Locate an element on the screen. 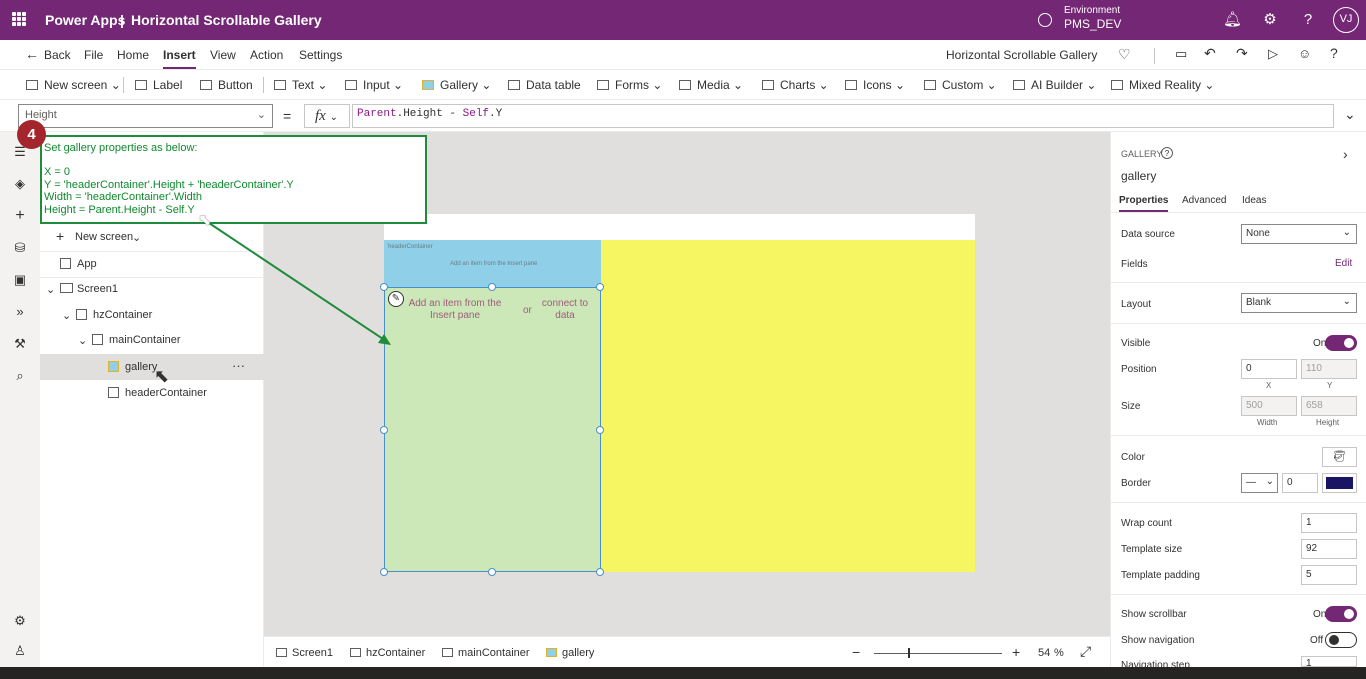 The height and width of the screenshot is (679, 1366). tab-ideas: Ideas is located at coordinates (1254, 200).